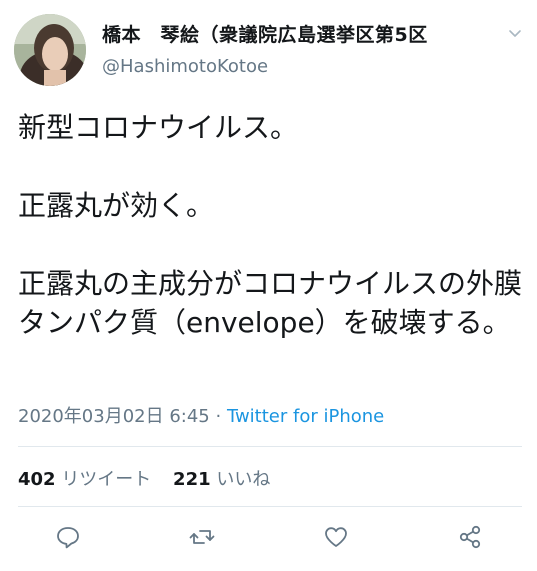  What do you see at coordinates (202, 537) in the screenshot?
I see `retweet-icon` at bounding box center [202, 537].